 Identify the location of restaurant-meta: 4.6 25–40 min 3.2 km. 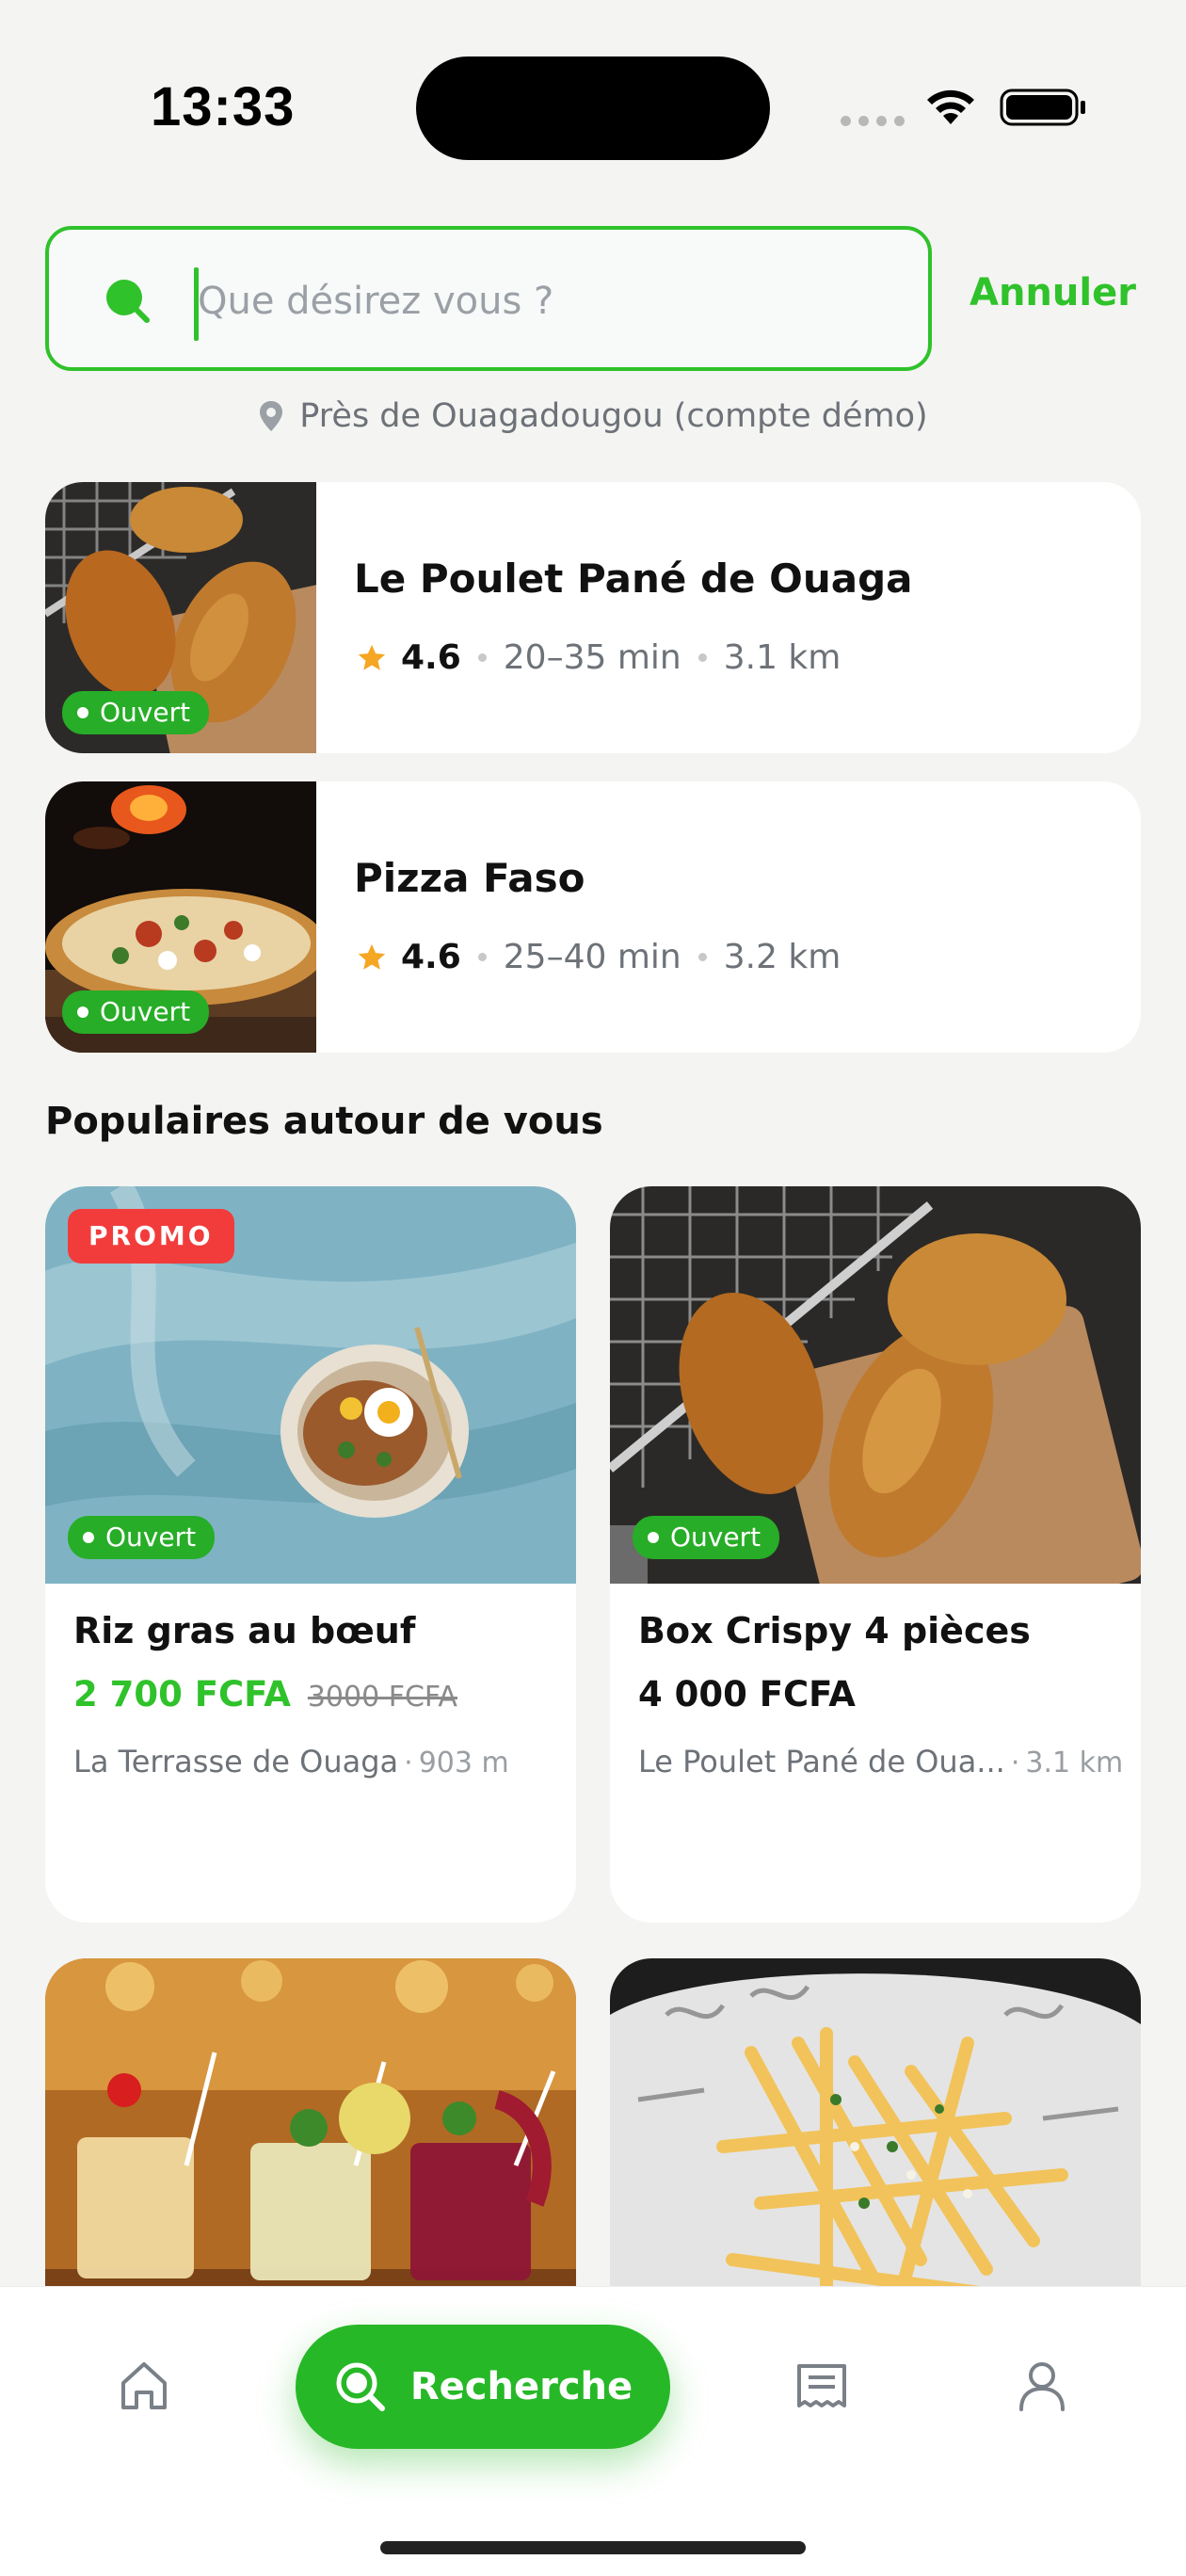
(598, 957).